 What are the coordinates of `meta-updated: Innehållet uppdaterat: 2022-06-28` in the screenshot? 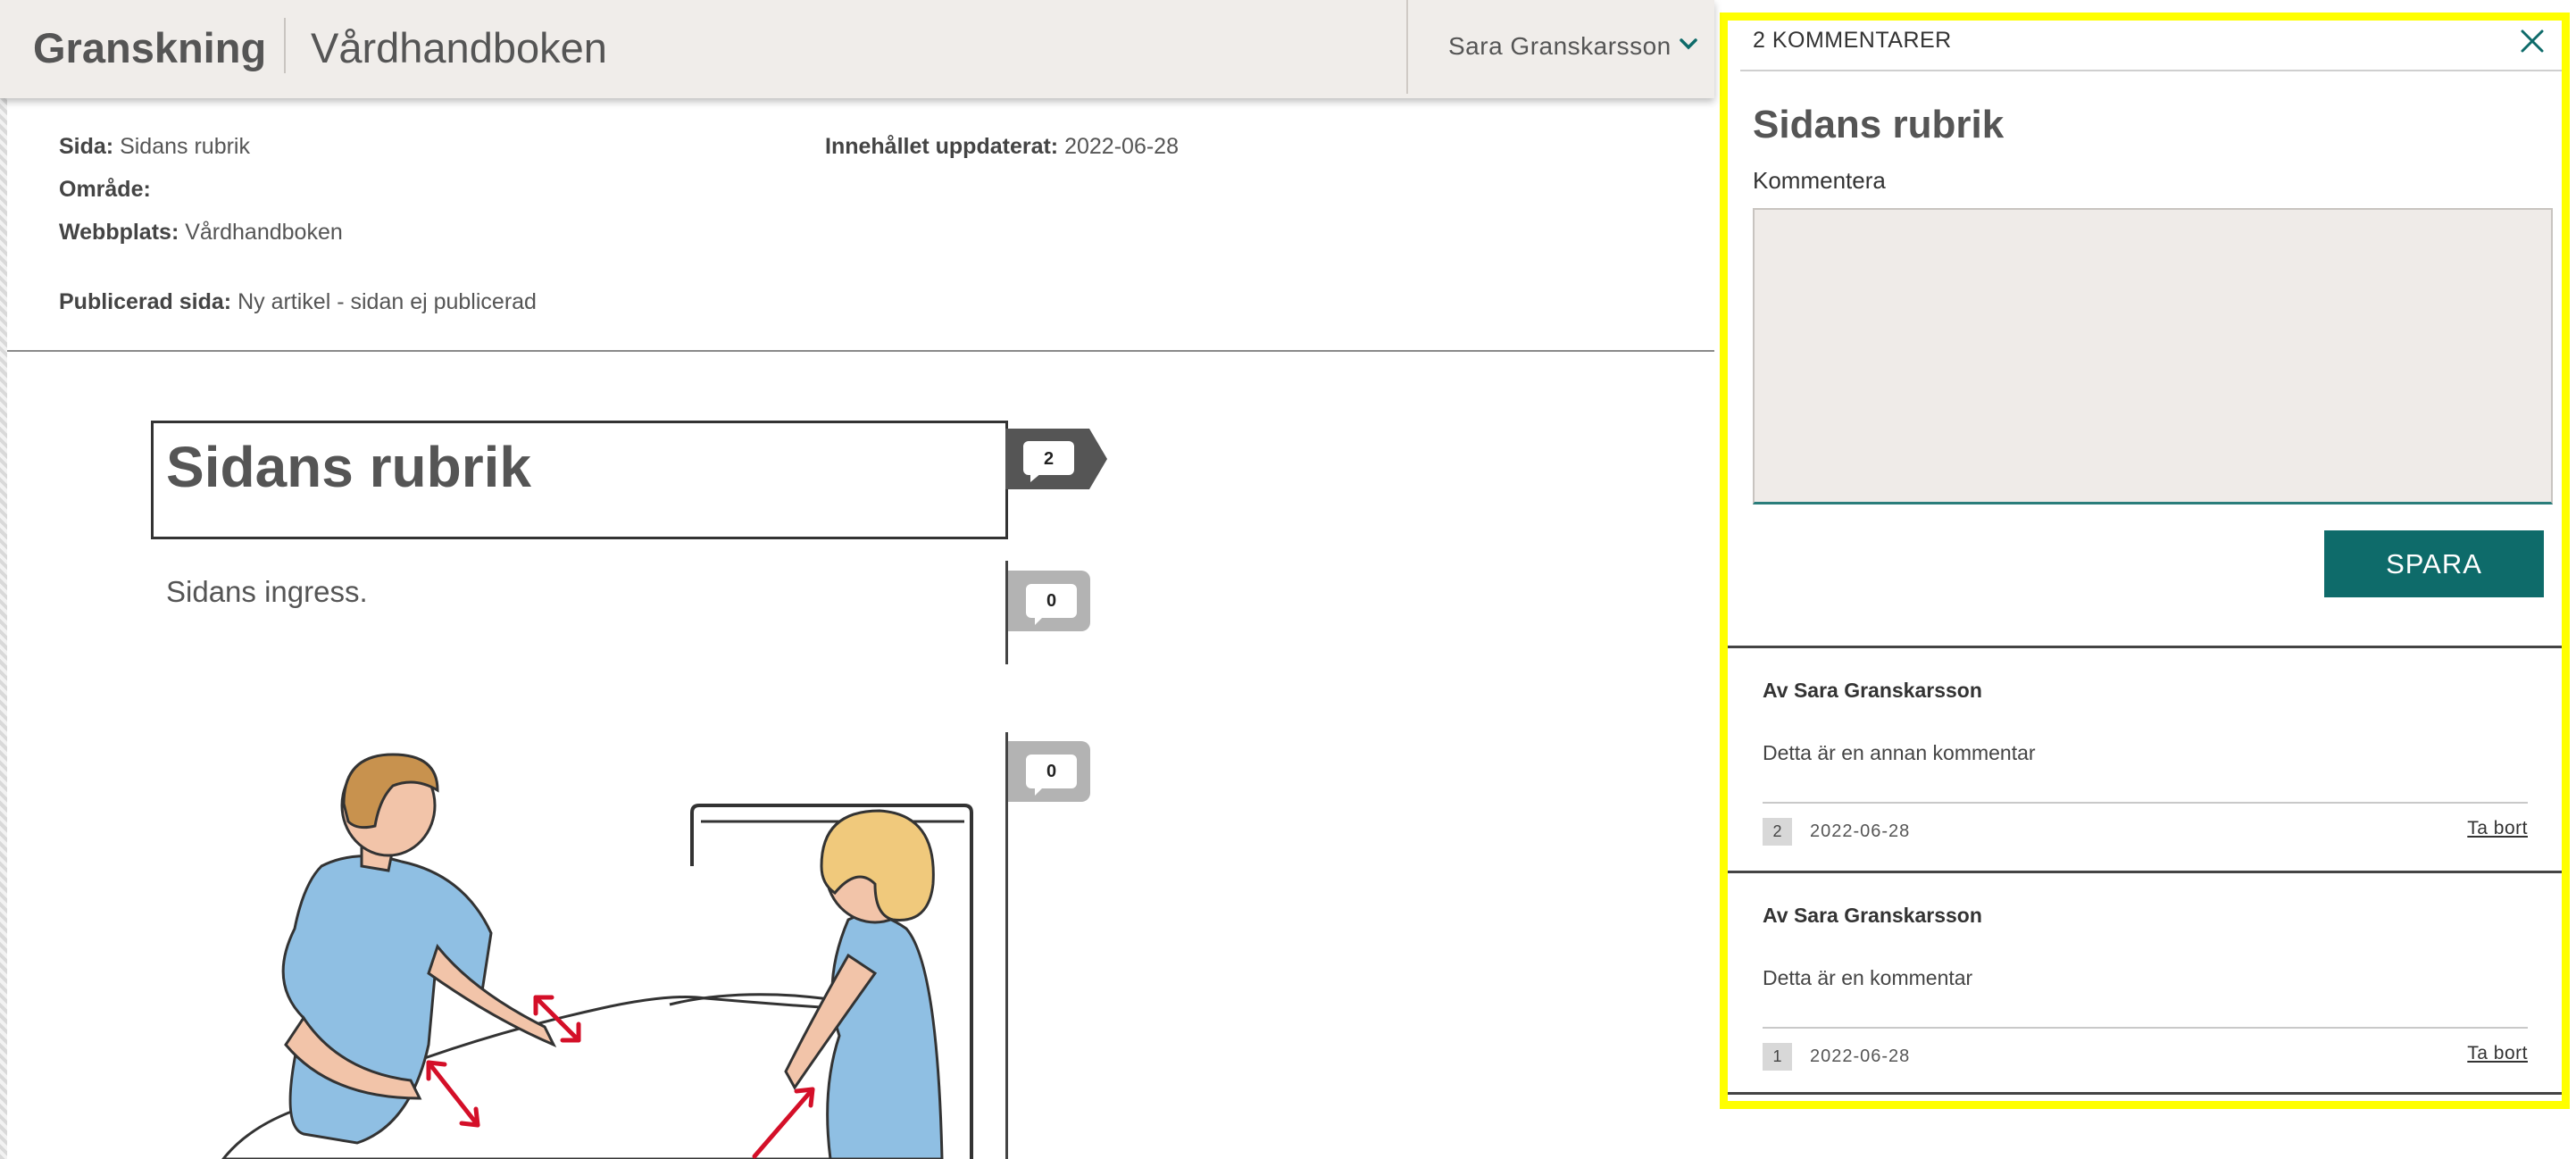 It's located at (1002, 147).